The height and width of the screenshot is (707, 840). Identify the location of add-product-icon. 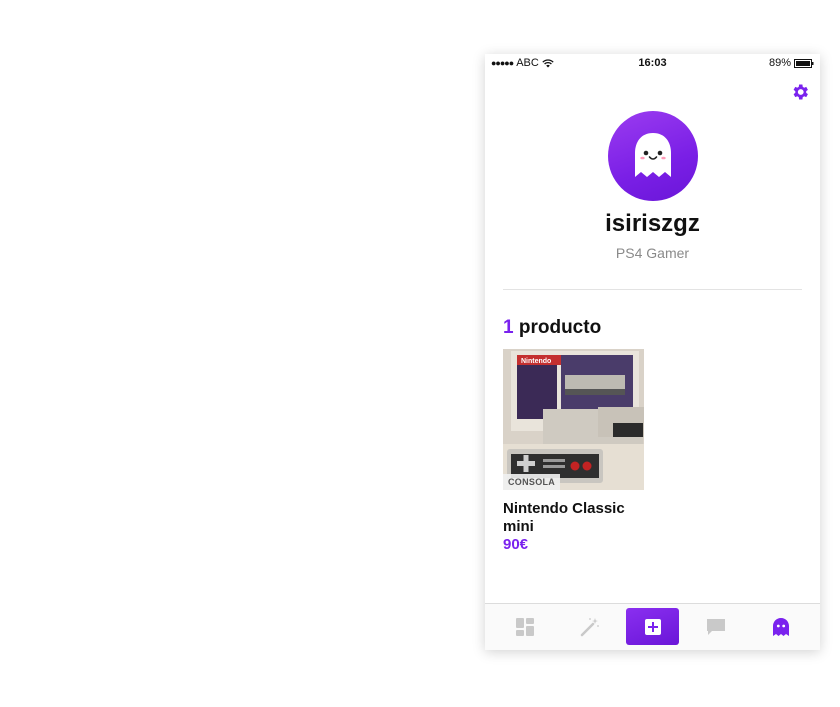
(652, 626).